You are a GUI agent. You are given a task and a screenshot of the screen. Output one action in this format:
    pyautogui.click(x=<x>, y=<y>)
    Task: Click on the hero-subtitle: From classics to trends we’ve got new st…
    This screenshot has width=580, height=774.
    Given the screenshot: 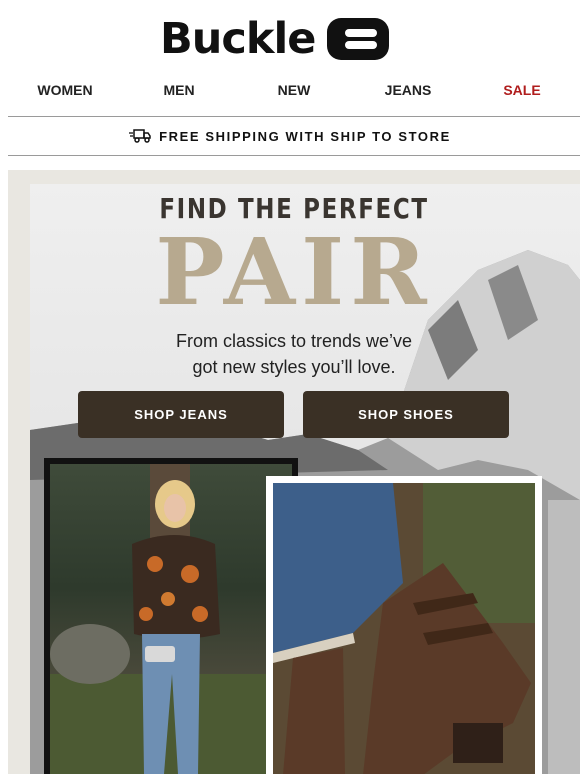 What is the action you would take?
    pyautogui.click(x=294, y=354)
    